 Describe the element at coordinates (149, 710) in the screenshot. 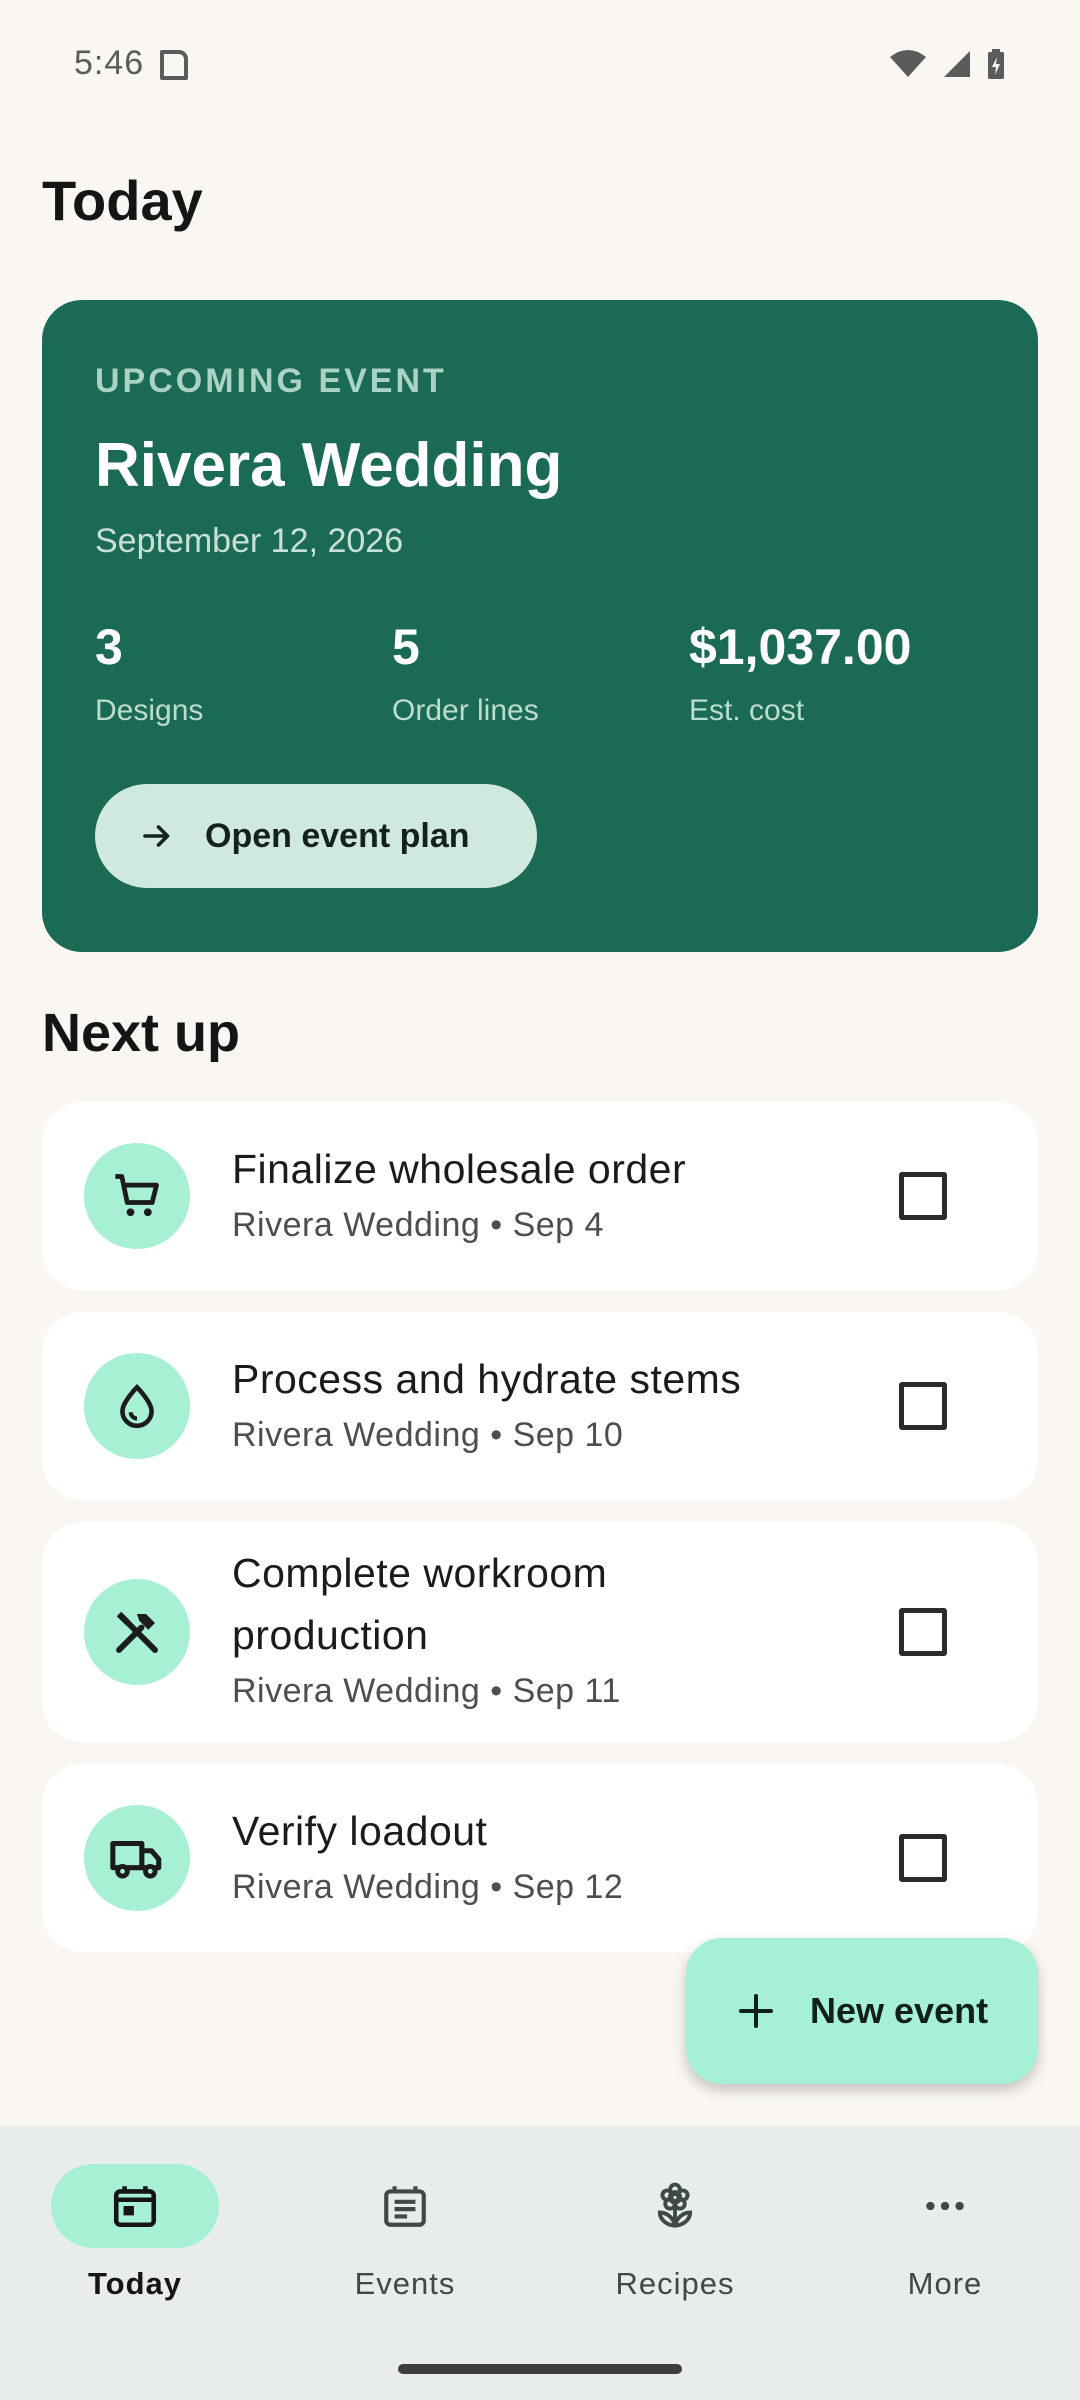

I see `stat-label: Designs` at that location.